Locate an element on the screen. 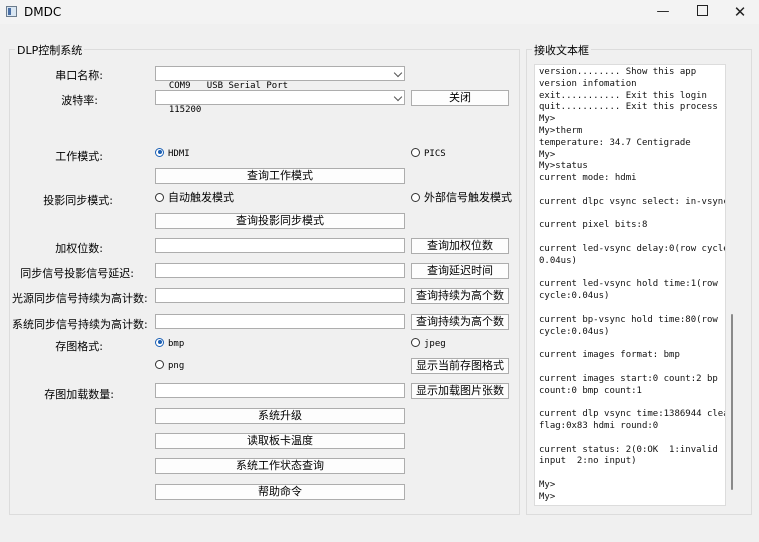 This screenshot has width=759, height=542. receive-text-line: current led-vsync delay:0(row cycle: is located at coordinates (632, 248).